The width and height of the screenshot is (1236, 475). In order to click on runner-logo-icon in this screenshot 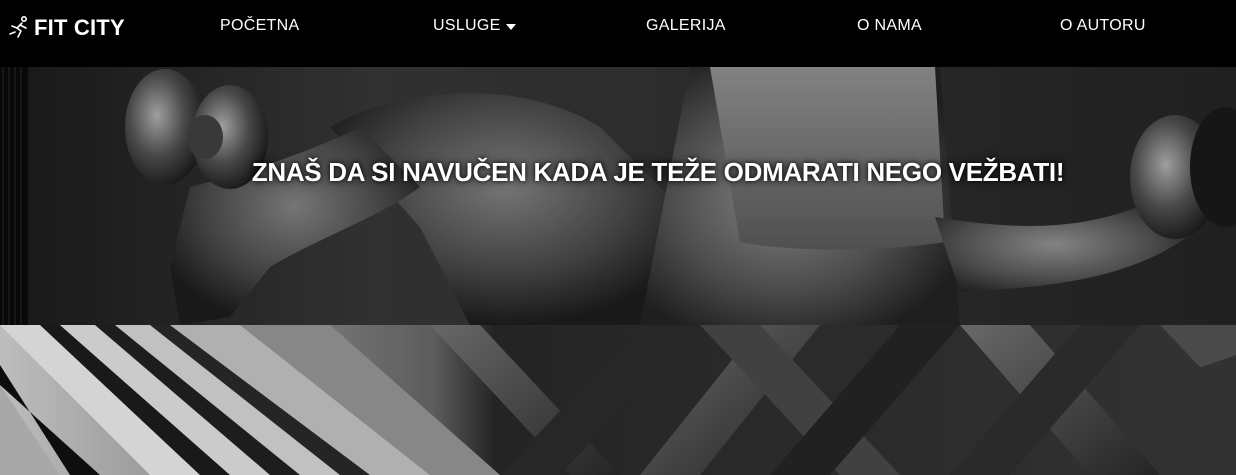, I will do `click(18, 26)`.